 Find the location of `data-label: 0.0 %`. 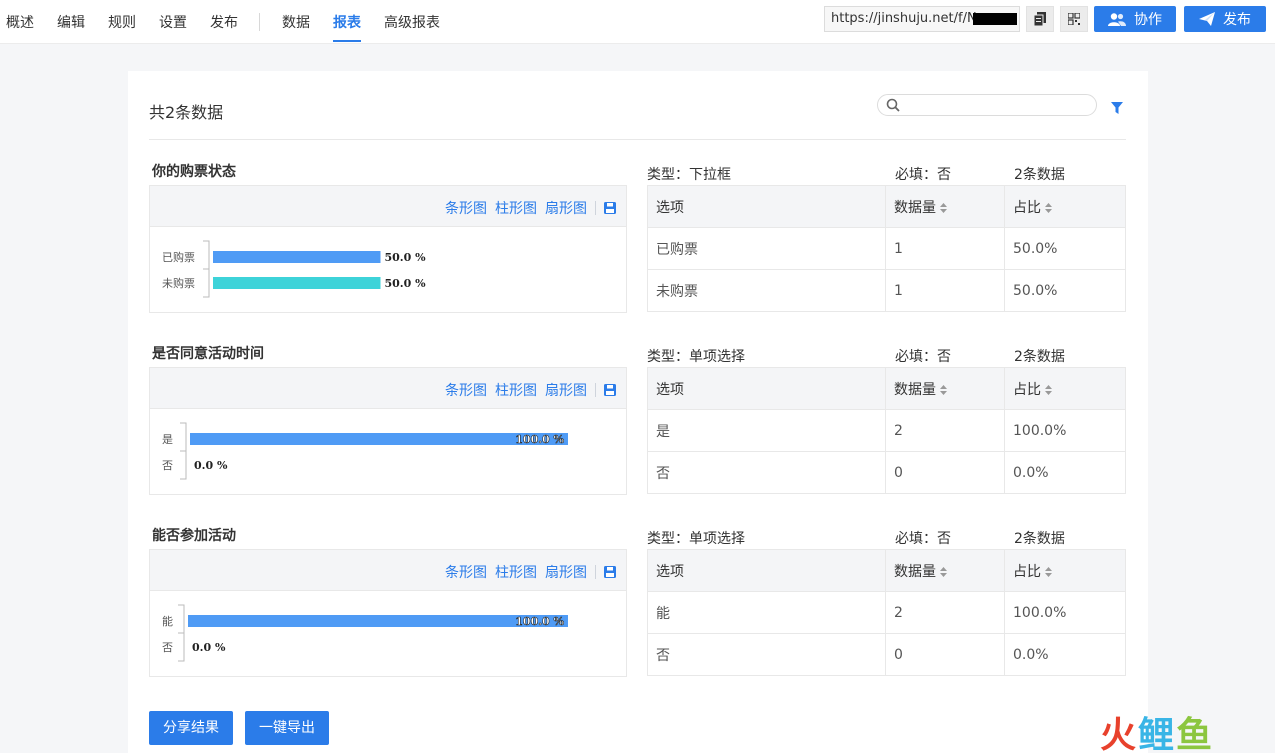

data-label: 0.0 % is located at coordinates (209, 647).